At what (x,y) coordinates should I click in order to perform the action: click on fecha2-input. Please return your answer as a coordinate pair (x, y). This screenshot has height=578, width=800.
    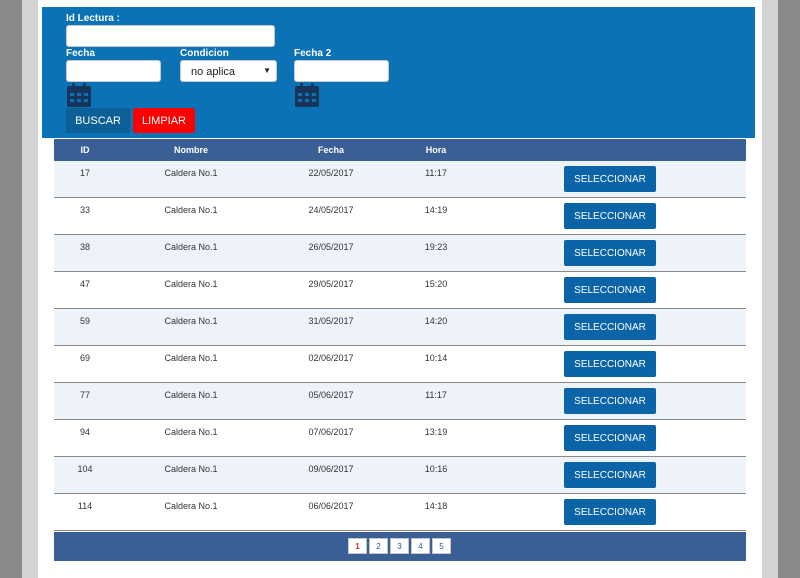
    Looking at the image, I should click on (341, 71).